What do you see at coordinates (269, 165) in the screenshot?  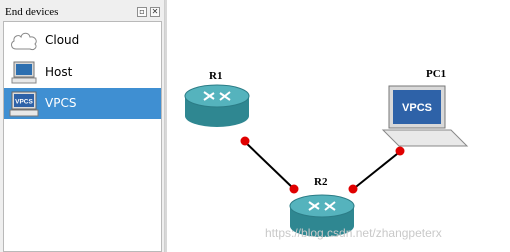 I see `link-r1-r2` at bounding box center [269, 165].